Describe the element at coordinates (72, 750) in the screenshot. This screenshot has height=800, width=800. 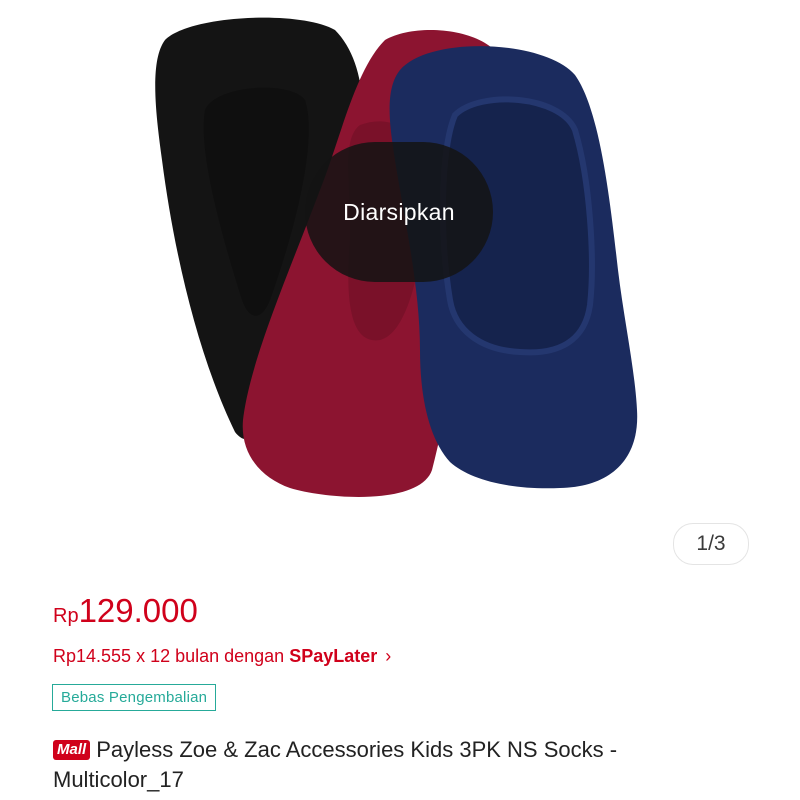
I see `mall-badge: Mall` at that location.